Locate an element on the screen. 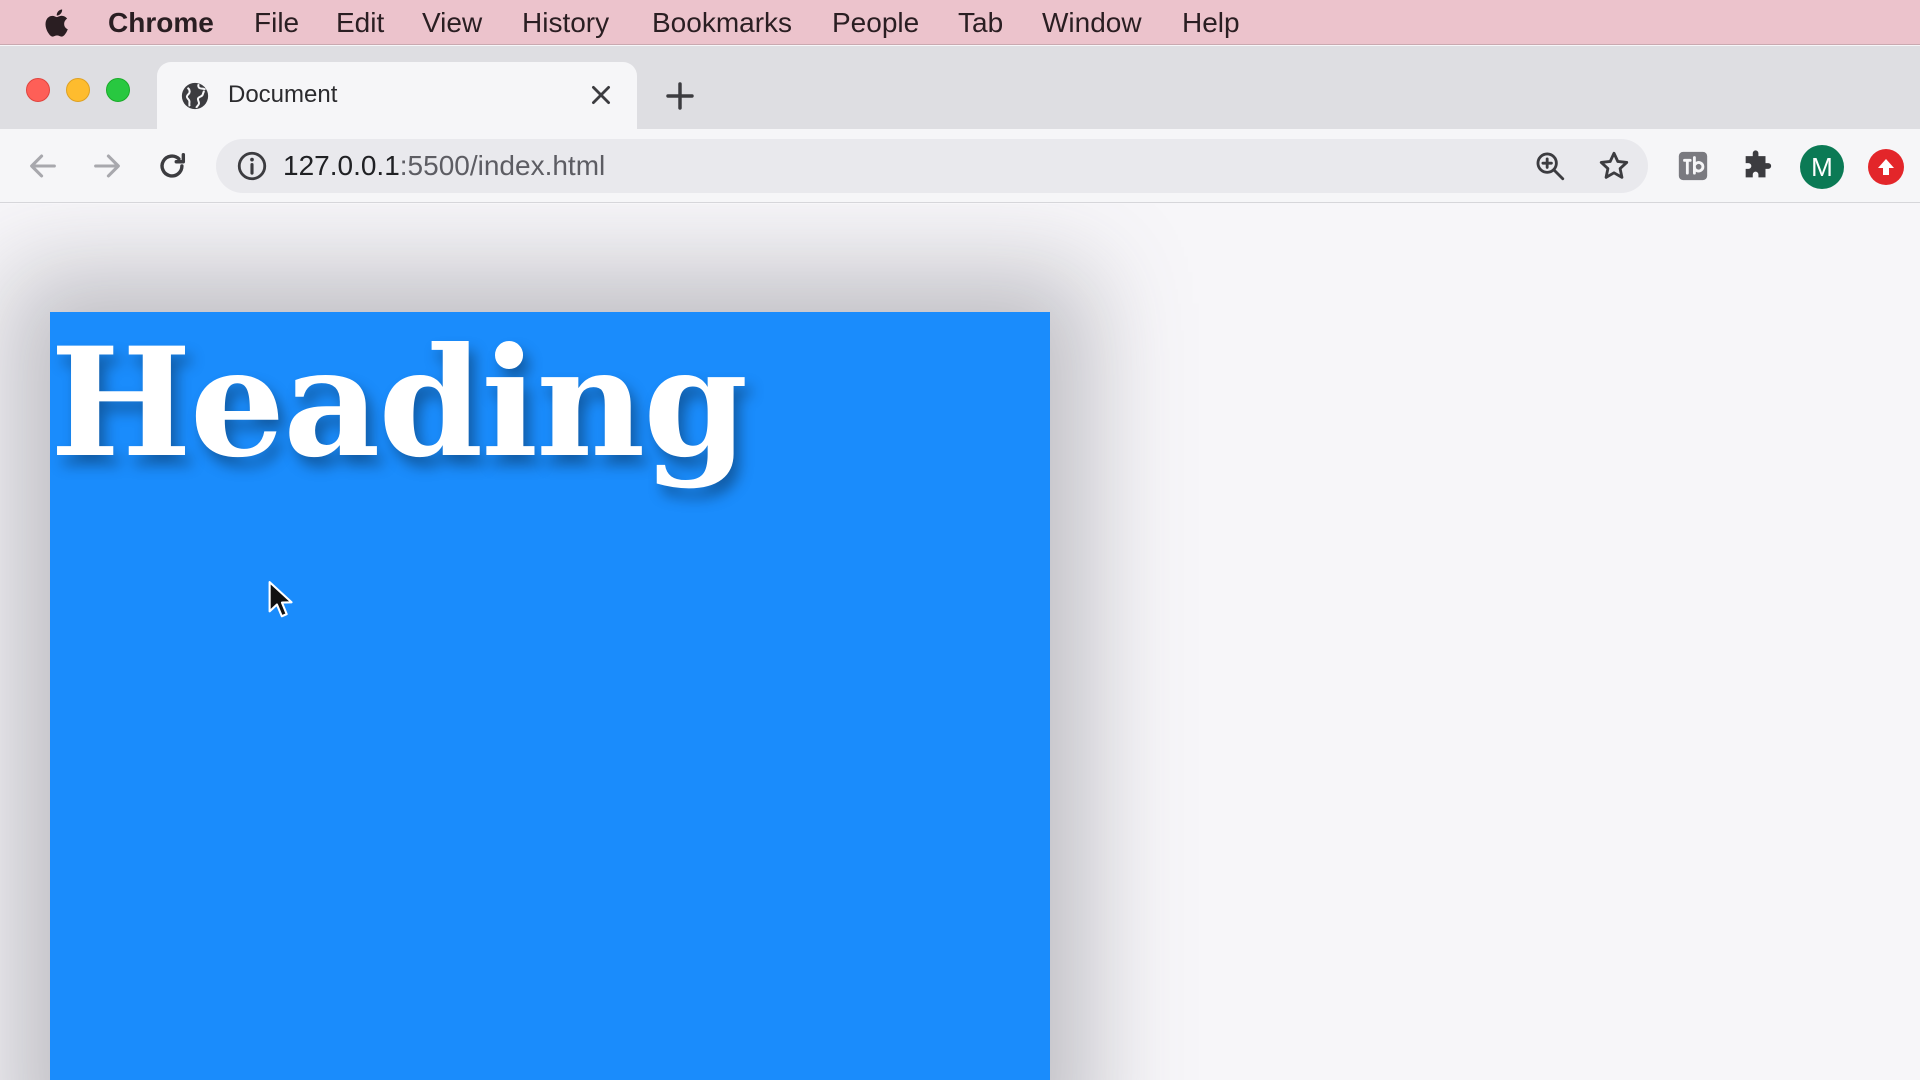 This screenshot has height=1080, width=1920. minimize-window-button is located at coordinates (78, 90).